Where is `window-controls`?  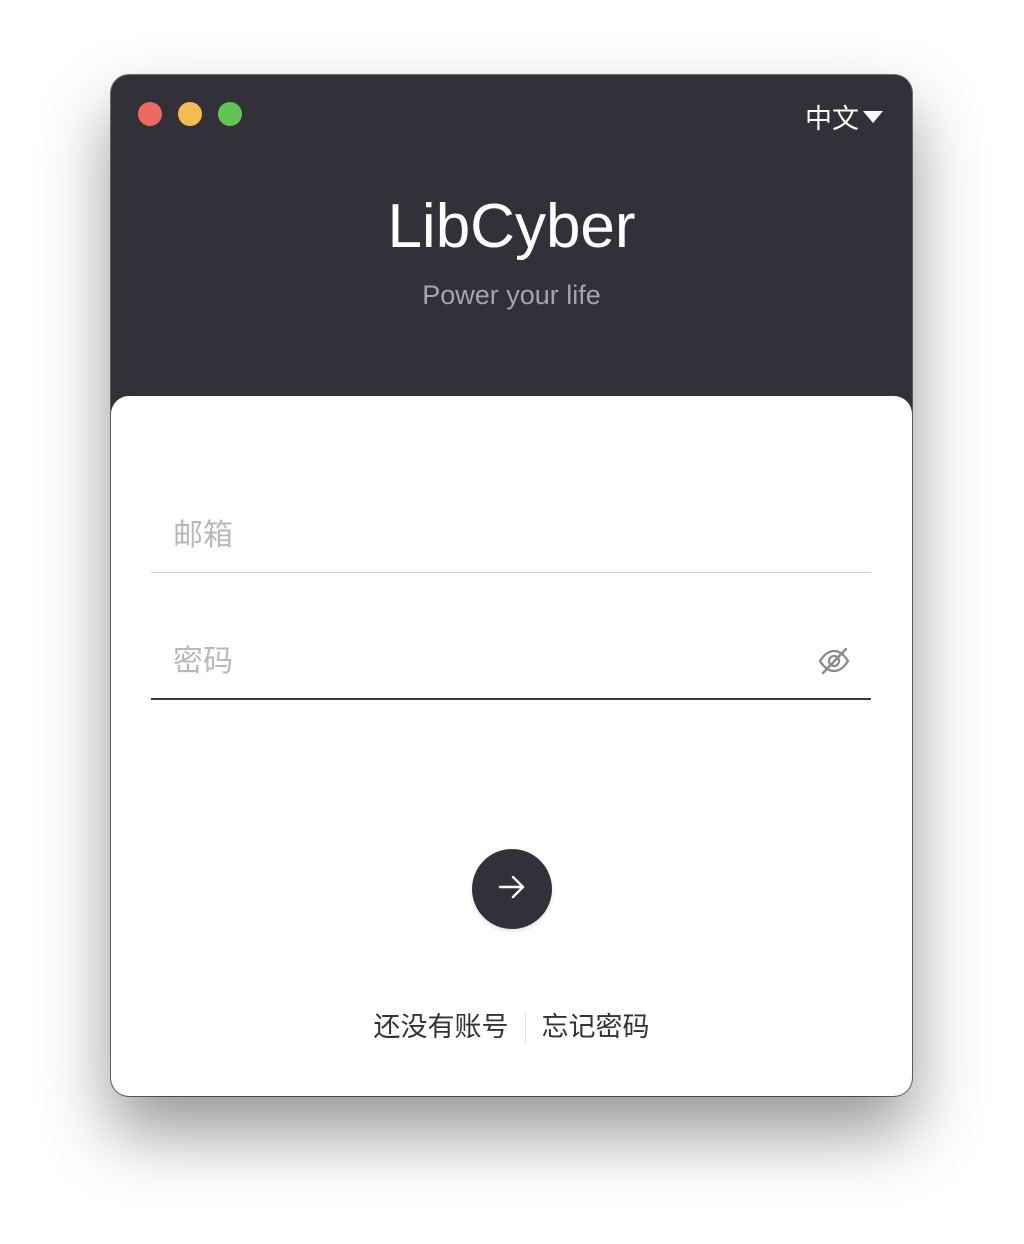 window-controls is located at coordinates (190, 114).